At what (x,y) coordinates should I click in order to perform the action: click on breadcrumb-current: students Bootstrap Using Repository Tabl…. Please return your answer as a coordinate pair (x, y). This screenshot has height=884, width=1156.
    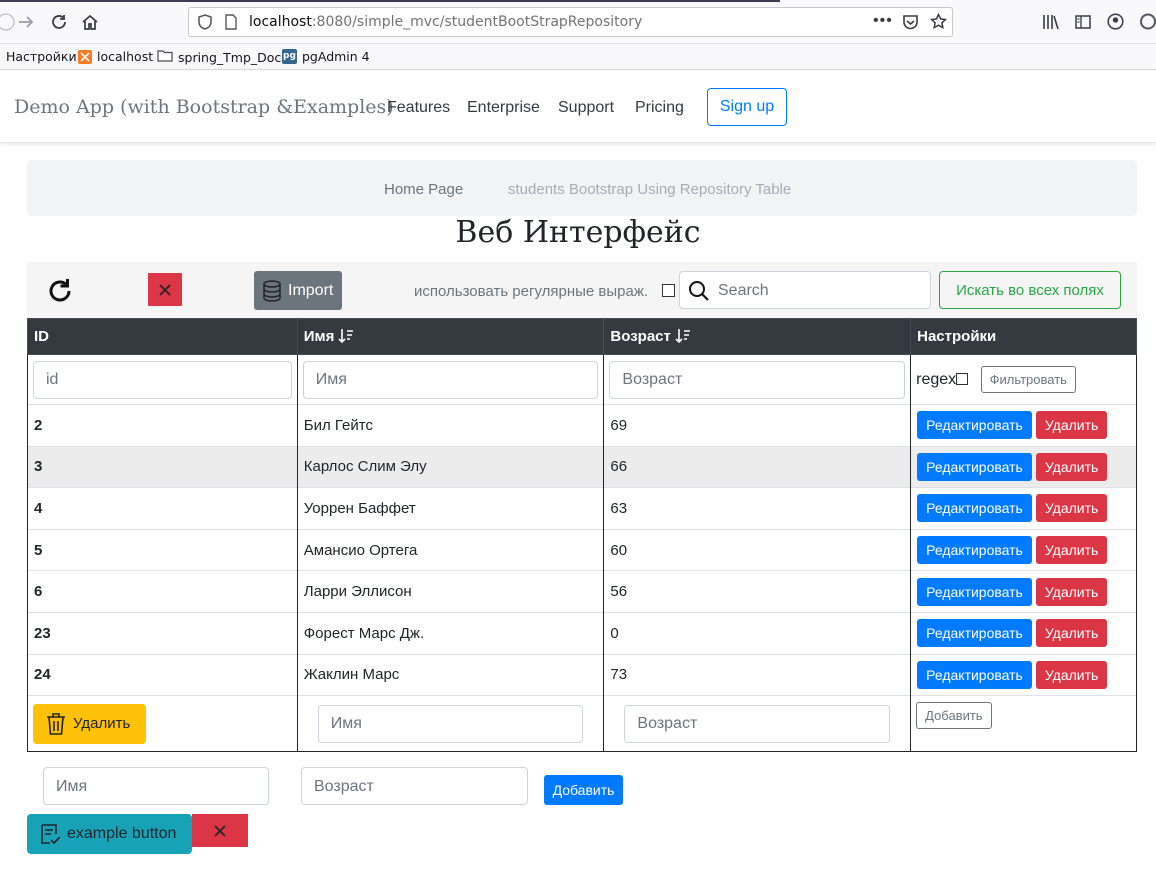
    Looking at the image, I should click on (650, 189).